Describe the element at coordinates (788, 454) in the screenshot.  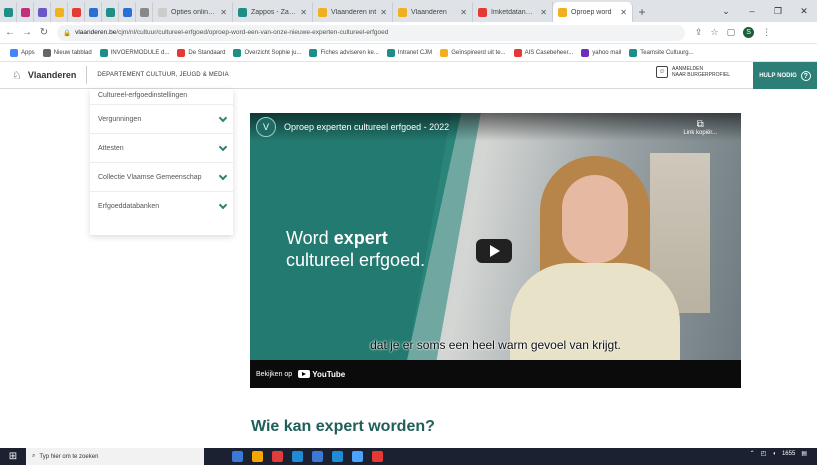
I see `clock: 1655` at that location.